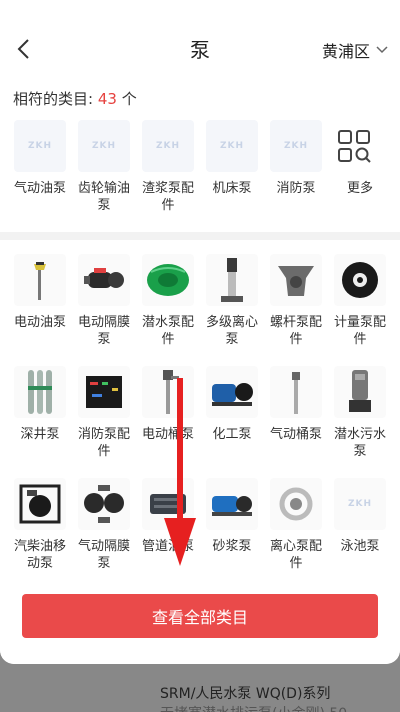 The image size is (400, 712). Describe the element at coordinates (103, 443) in the screenshot. I see `category-label: 消防泵配件` at that location.